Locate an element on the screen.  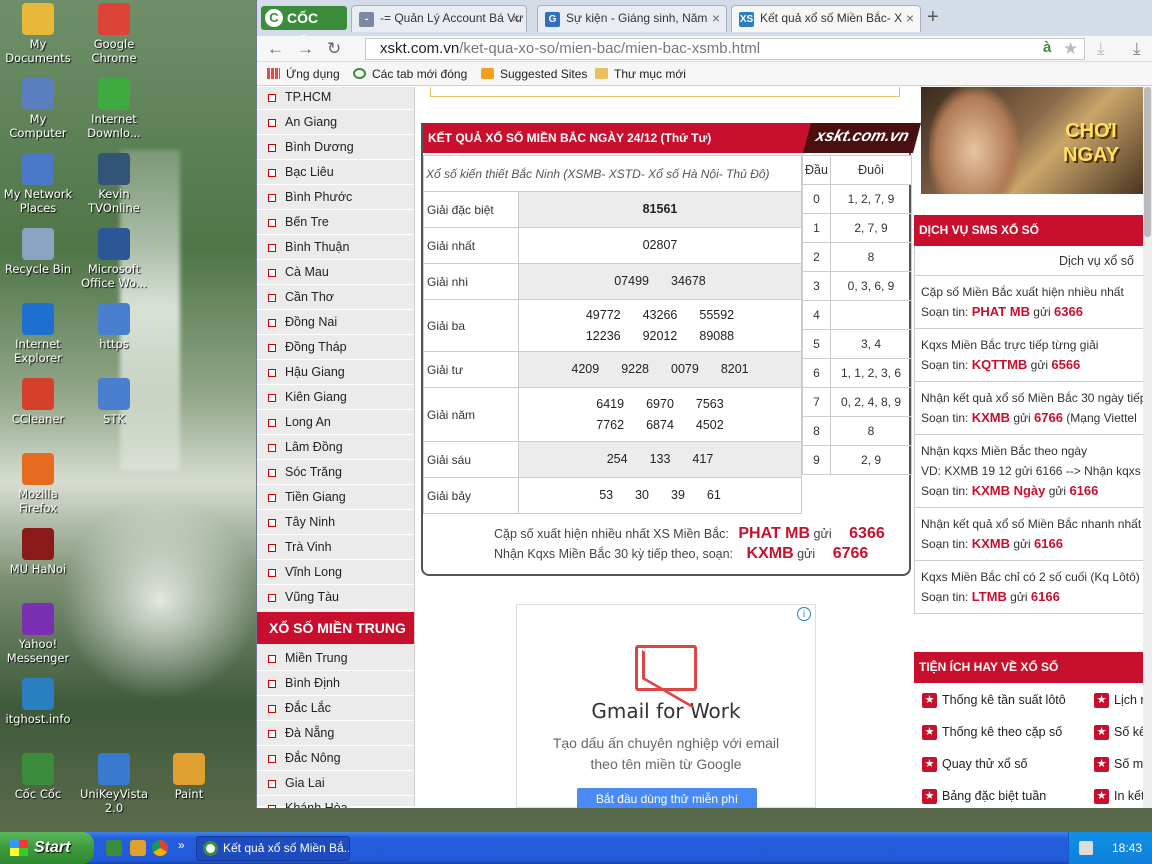
coccoc-quicklaunch-icon is located at coordinates (114, 848).